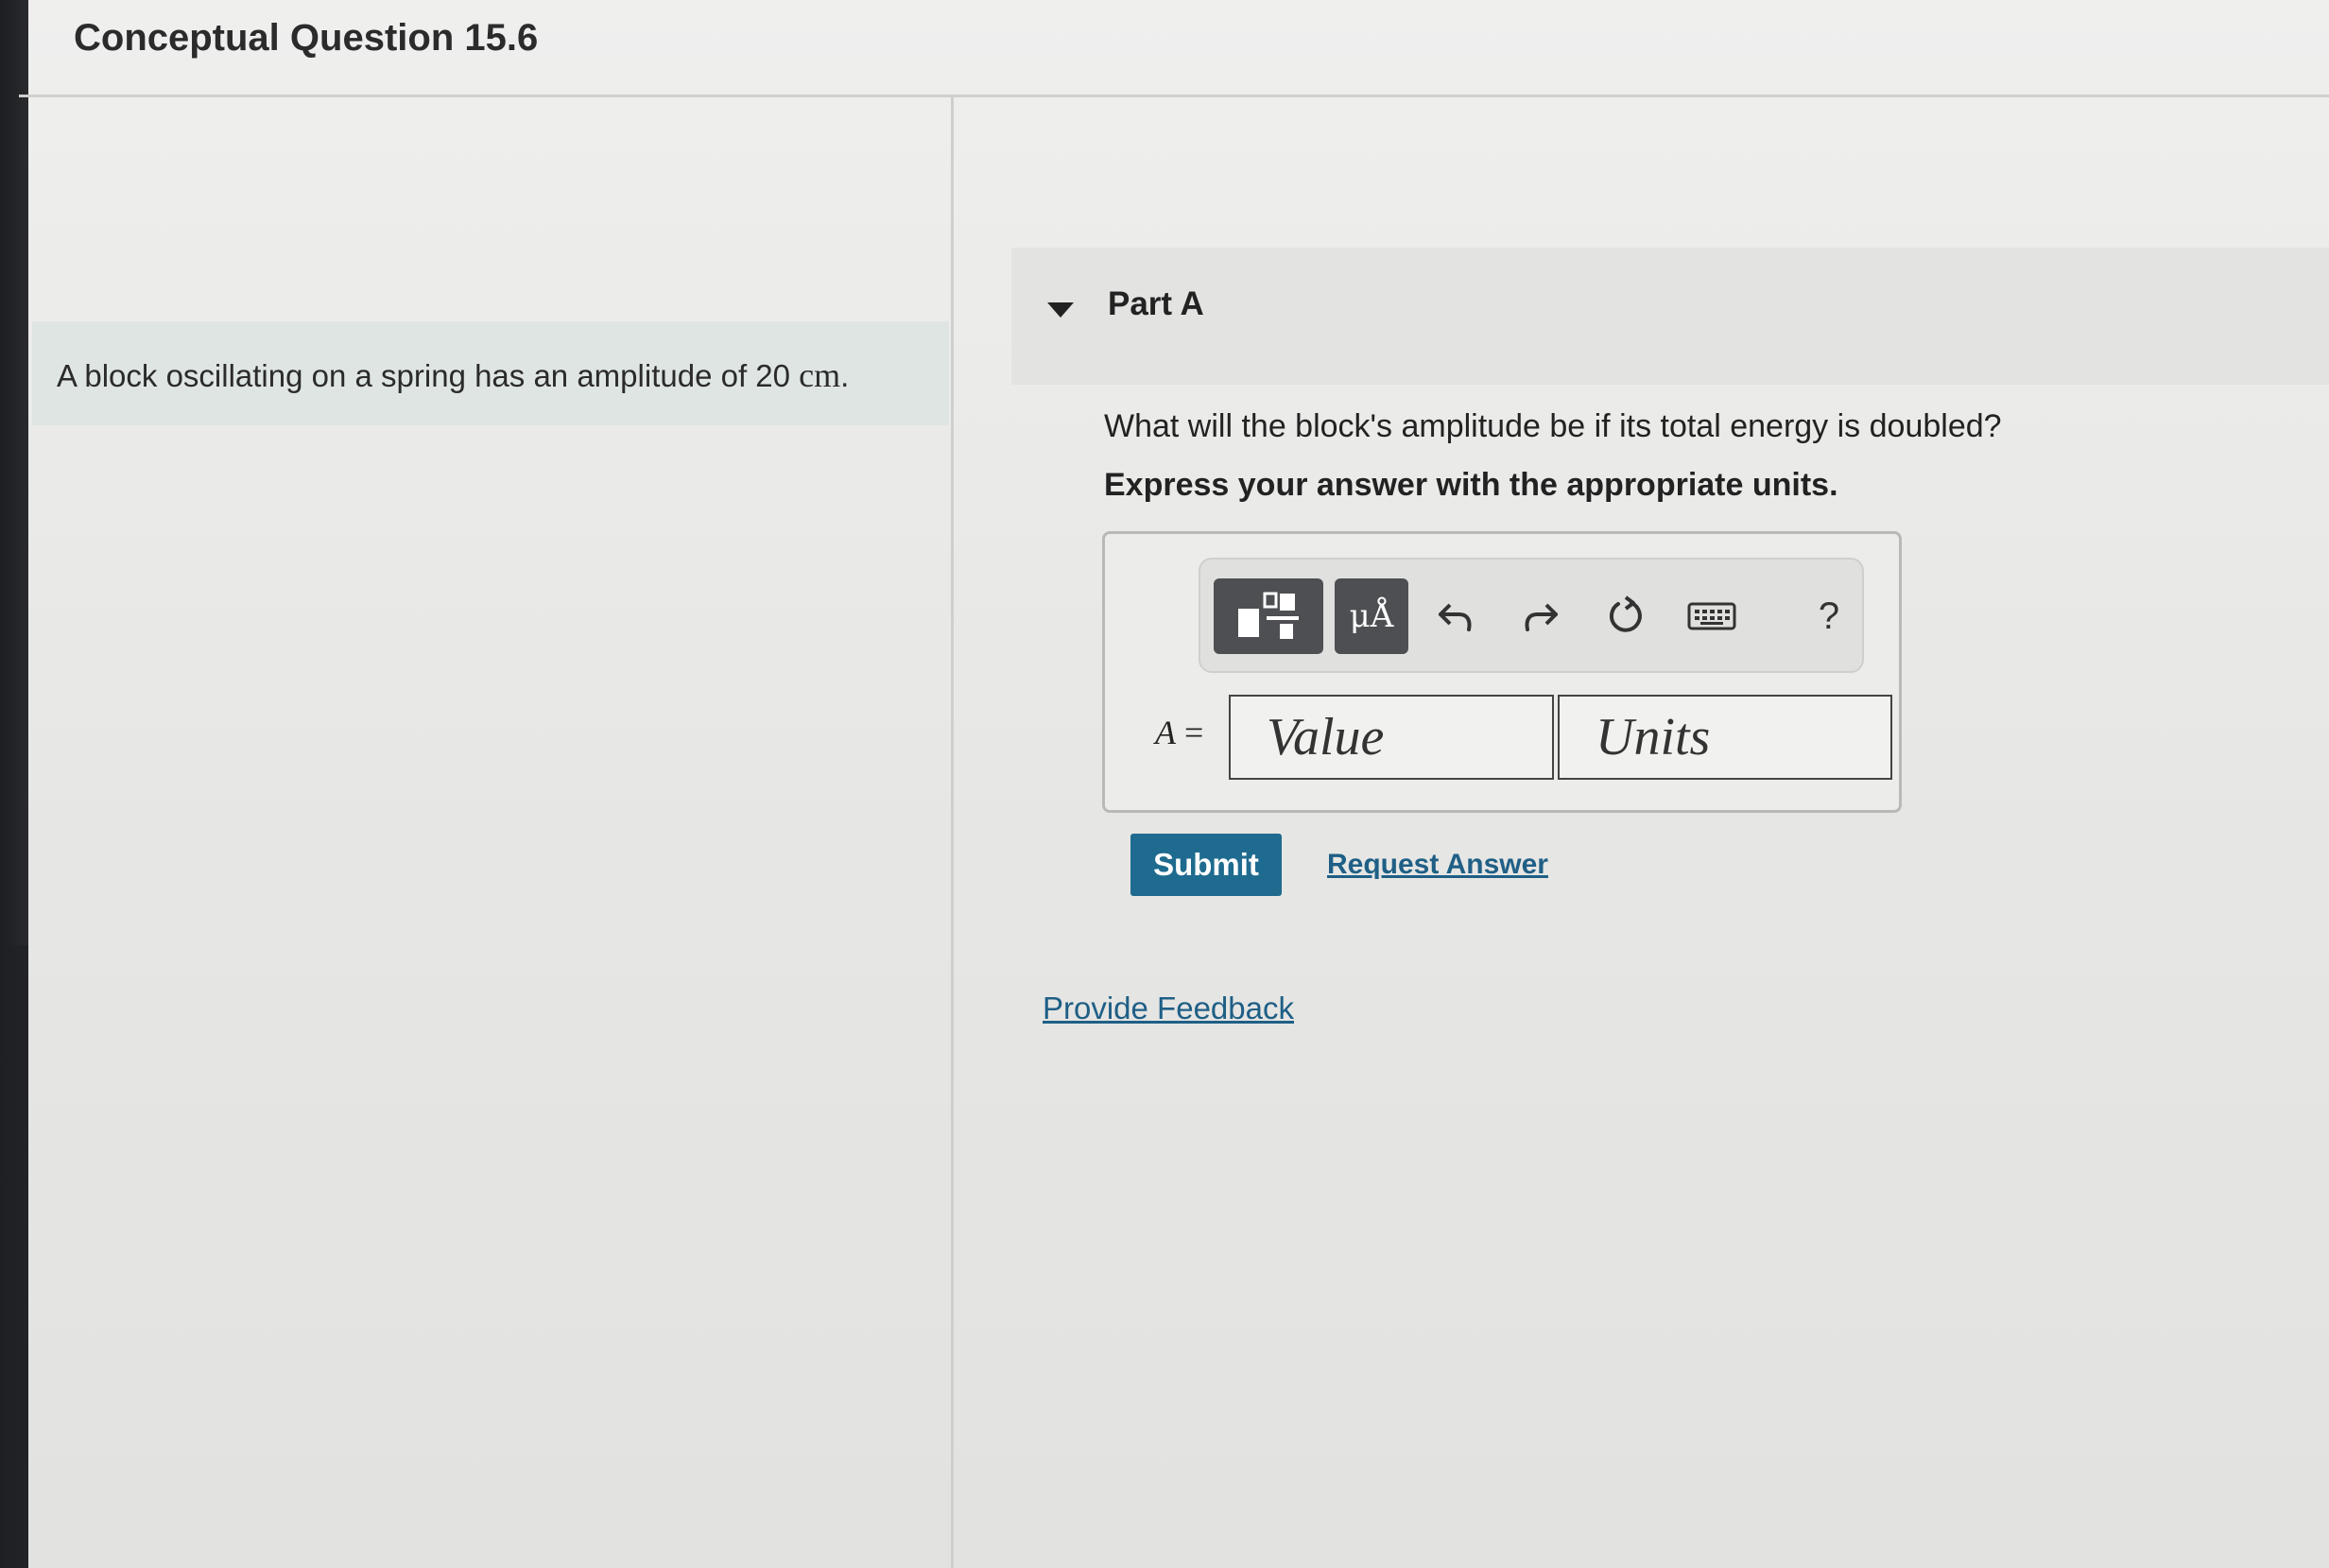 This screenshot has height=1568, width=2329. I want to click on undo-button, so click(1456, 616).